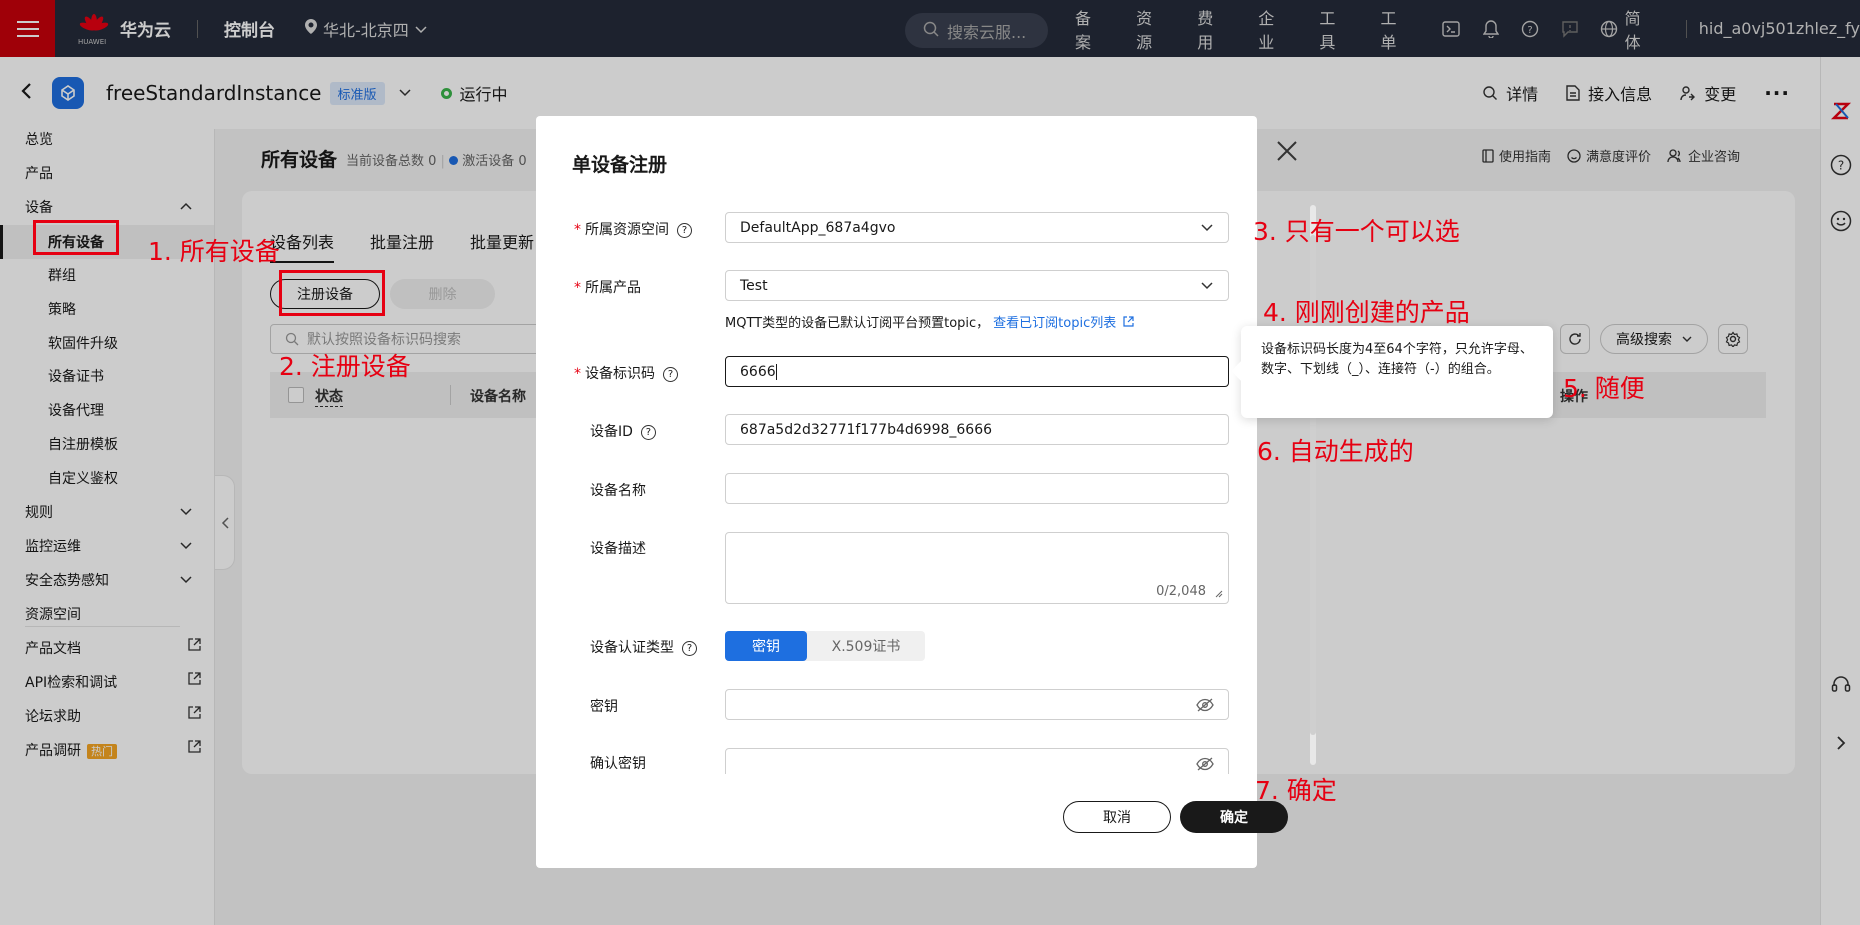 This screenshot has width=1860, height=925. I want to click on resource-space-label: * 所属资源空间?, so click(633, 229).